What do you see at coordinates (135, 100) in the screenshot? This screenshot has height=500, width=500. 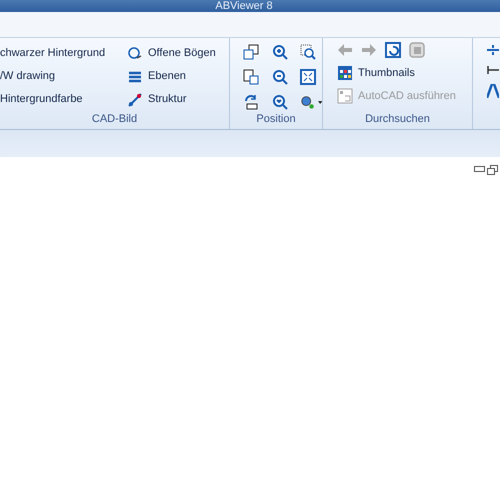 I see `structure-icon` at bounding box center [135, 100].